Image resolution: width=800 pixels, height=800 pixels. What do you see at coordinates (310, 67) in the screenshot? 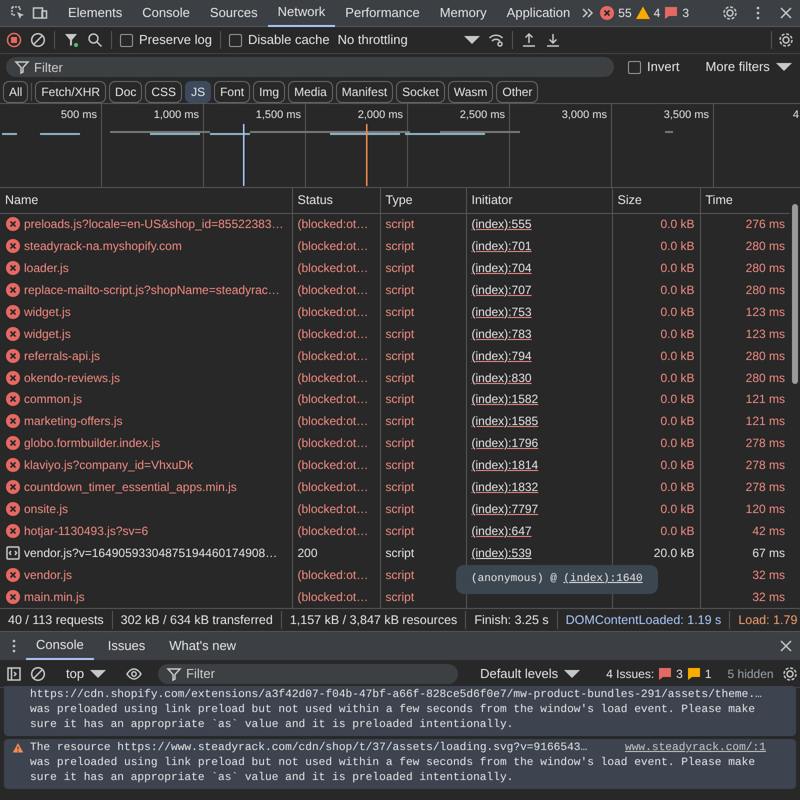
I see `filter-field: Filter` at bounding box center [310, 67].